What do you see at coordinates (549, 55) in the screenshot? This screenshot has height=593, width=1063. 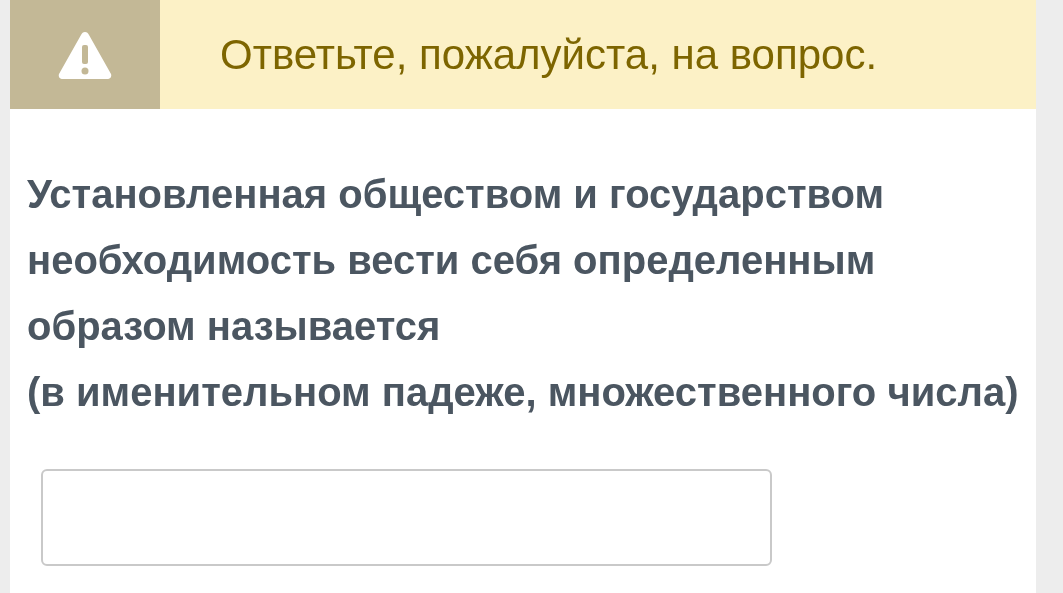 I see `alert-message: Ответьте, пожалуйста, на вопрос.` at bounding box center [549, 55].